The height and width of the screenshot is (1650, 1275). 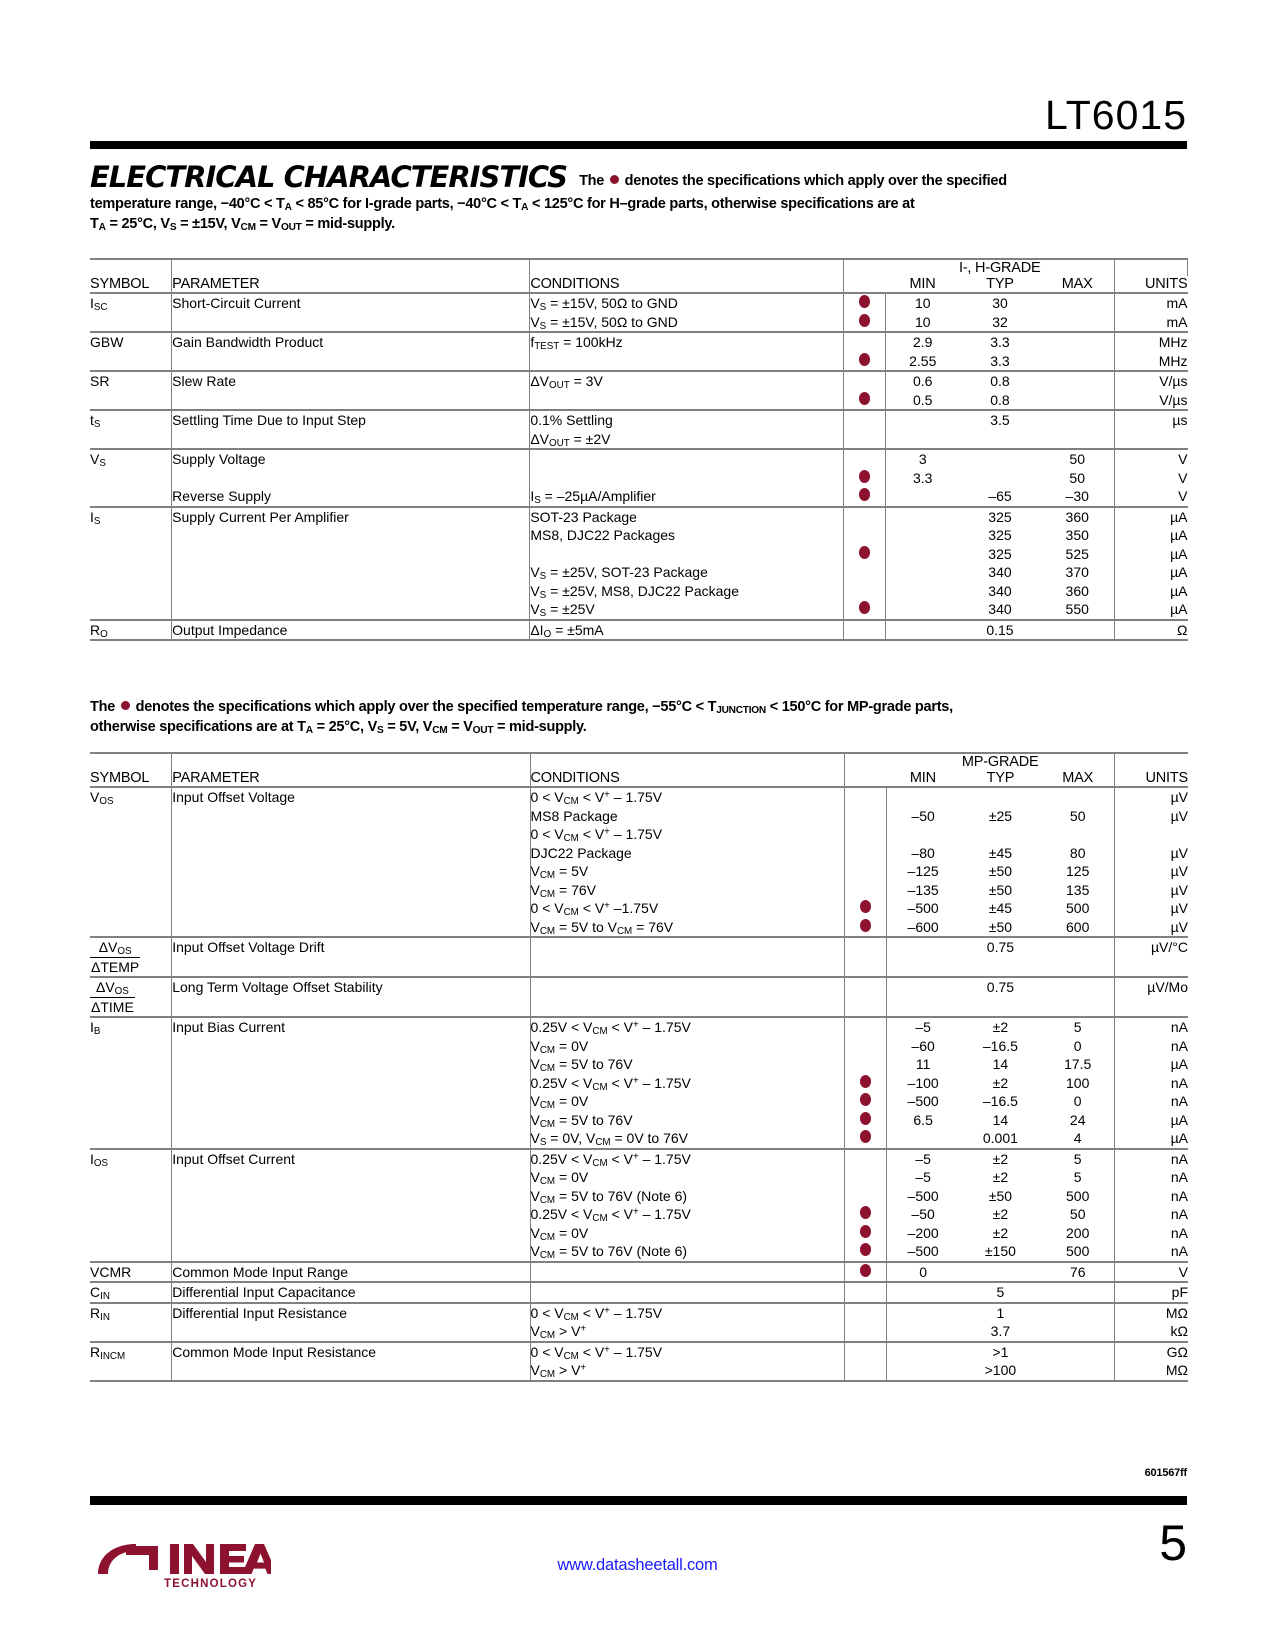 I want to click on row-max: 360 350 525 370 360 550, so click(x=1077, y=563).